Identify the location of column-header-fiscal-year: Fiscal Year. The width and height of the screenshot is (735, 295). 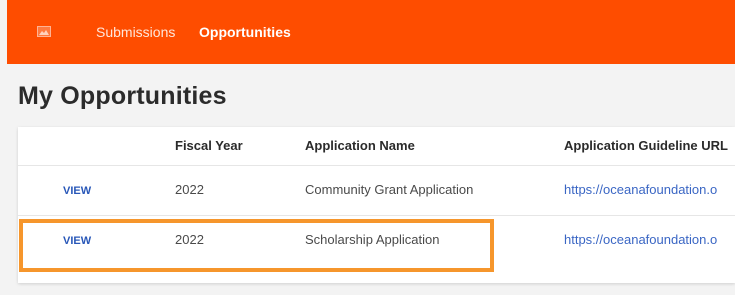
(209, 145).